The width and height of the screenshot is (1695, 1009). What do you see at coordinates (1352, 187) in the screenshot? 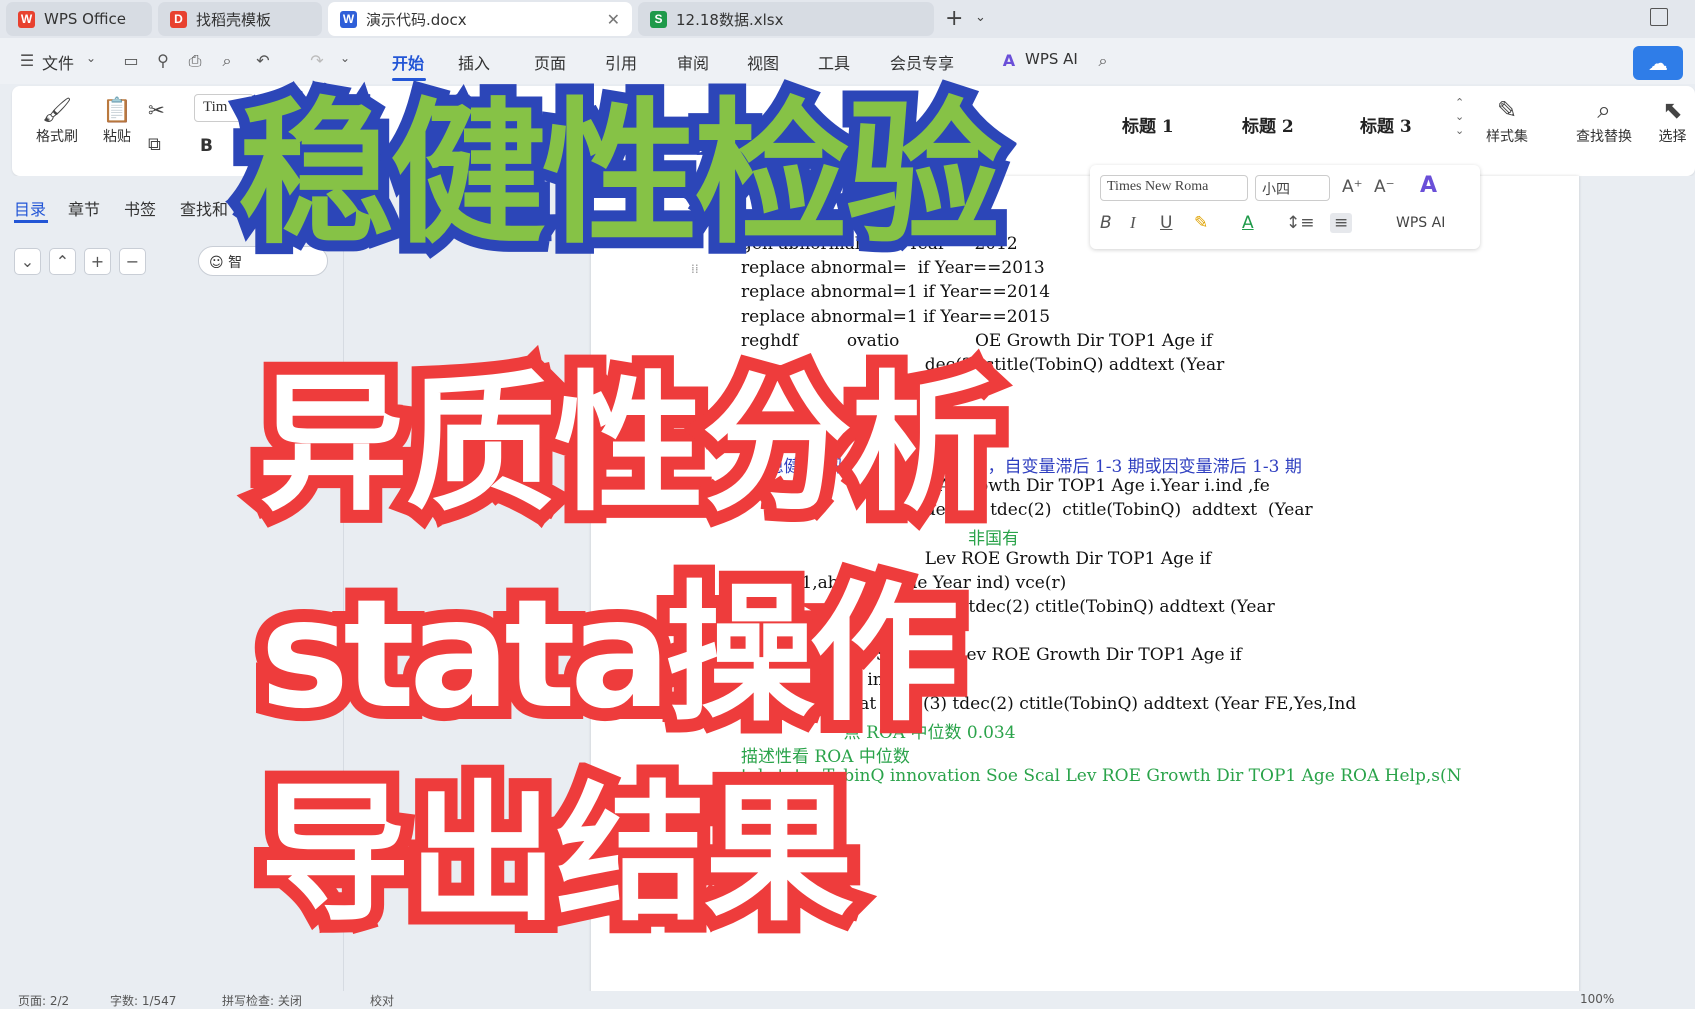
I see `grow-font-icon: A⁺` at bounding box center [1352, 187].